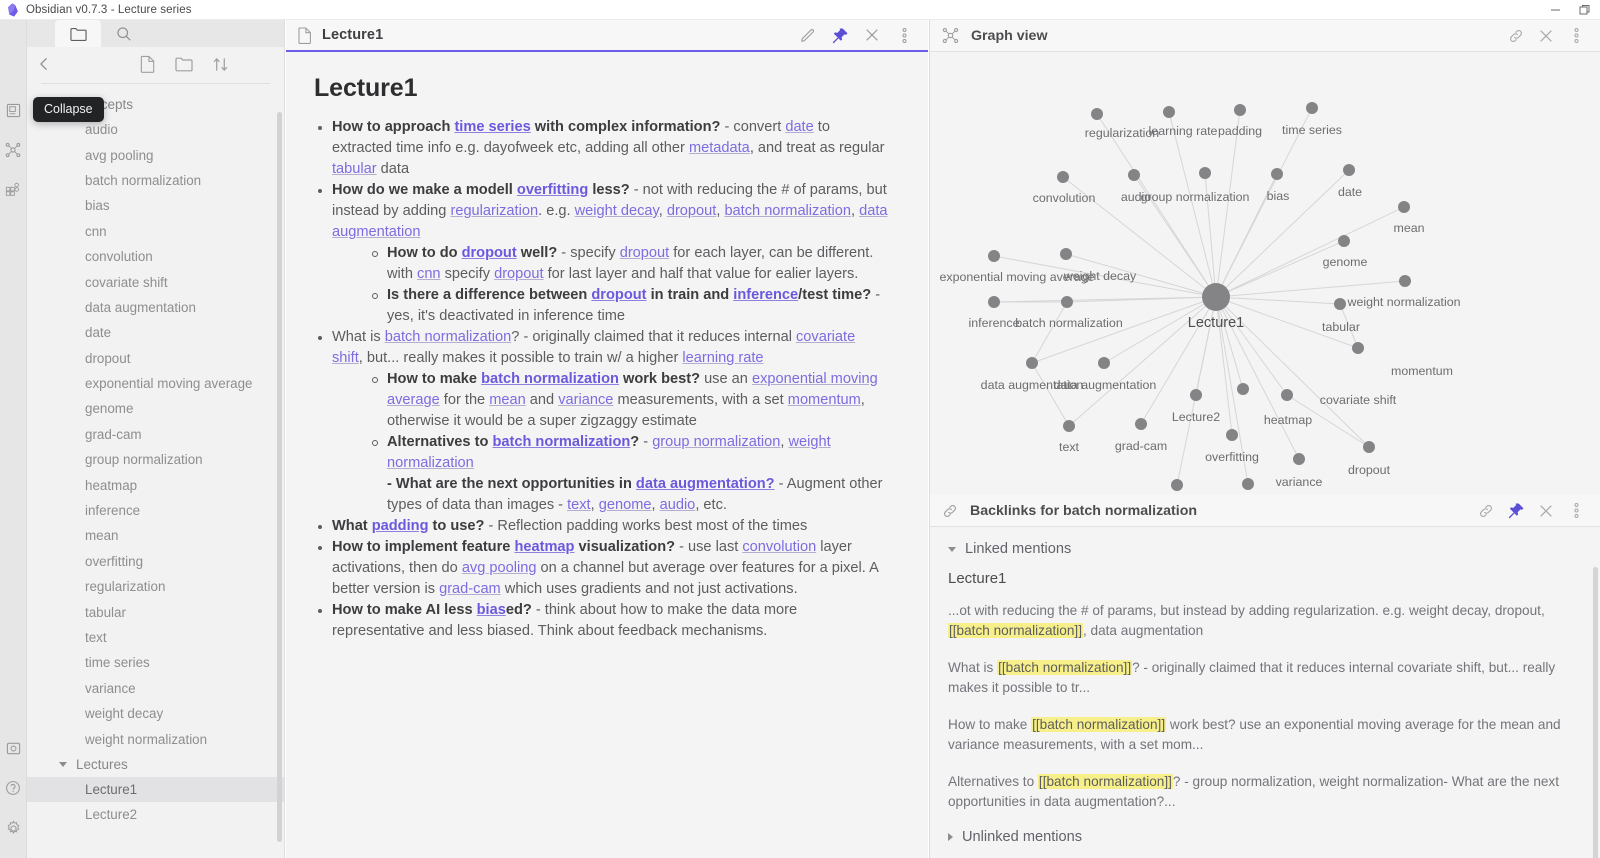  What do you see at coordinates (155, 586) in the screenshot?
I see `file-item: regularization` at bounding box center [155, 586].